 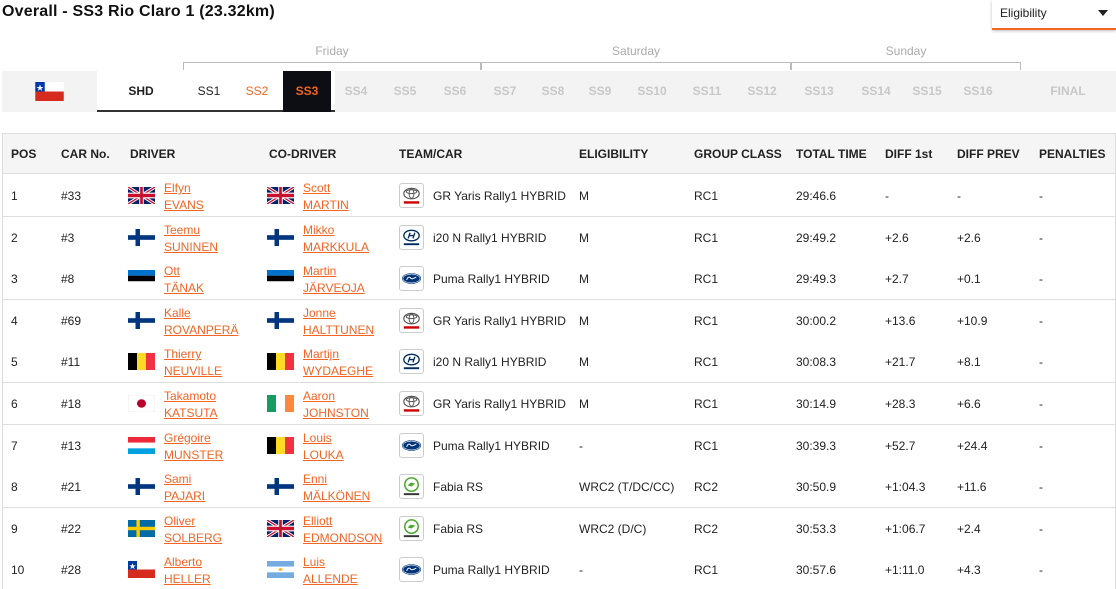 I want to click on stage-tab-shd: SHD, so click(x=141, y=91).